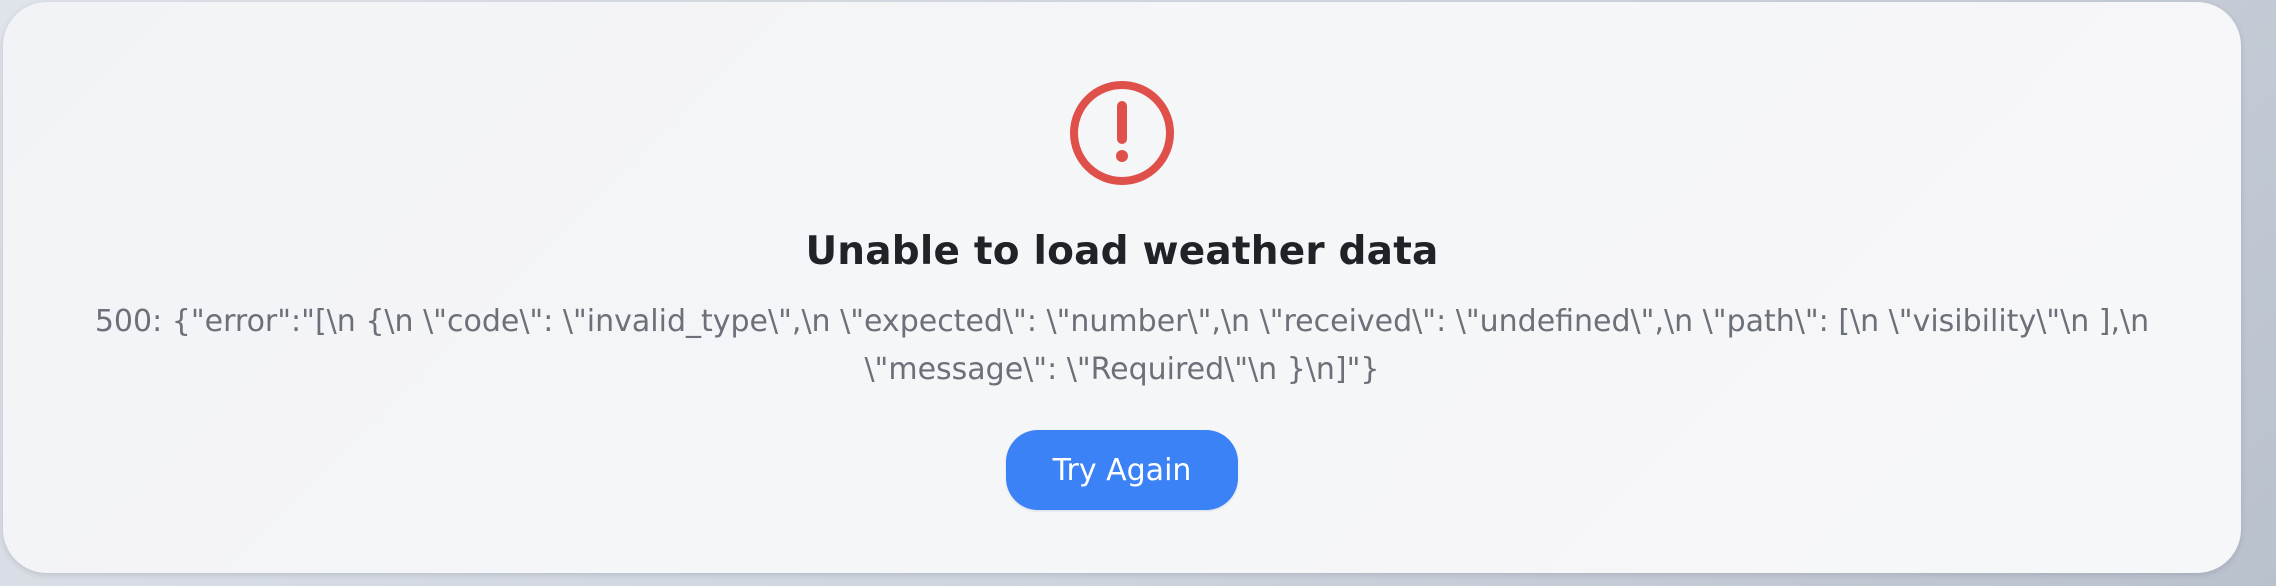  Describe the element at coordinates (1122, 133) in the screenshot. I see `alert-circle-icon` at that location.